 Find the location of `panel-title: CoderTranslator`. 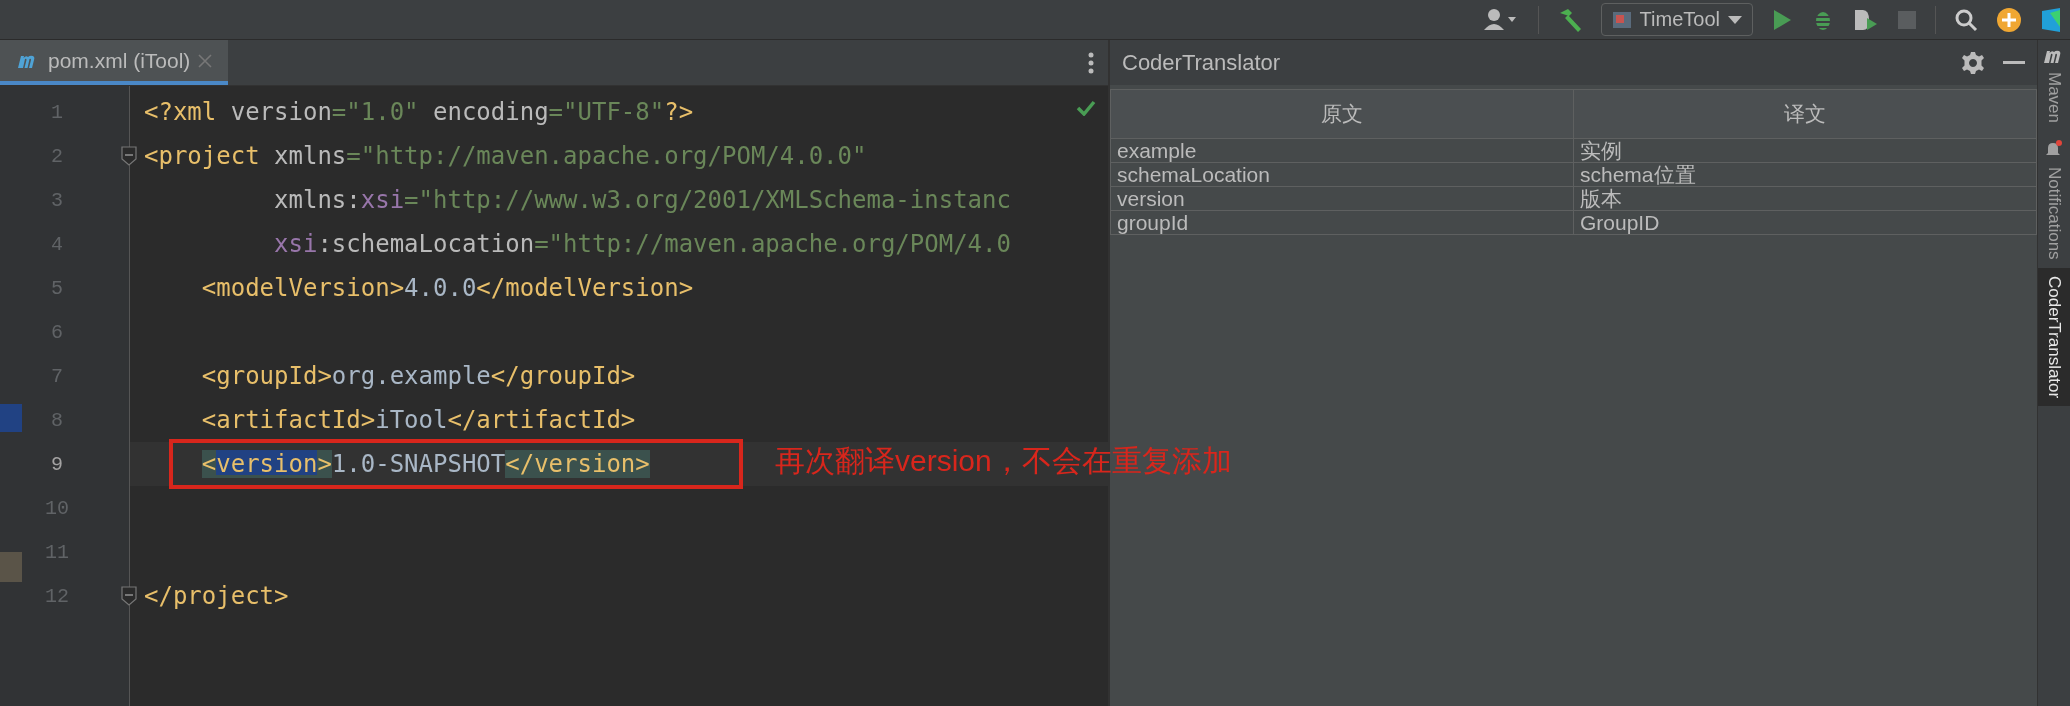

panel-title: CoderTranslator is located at coordinates (1202, 62).